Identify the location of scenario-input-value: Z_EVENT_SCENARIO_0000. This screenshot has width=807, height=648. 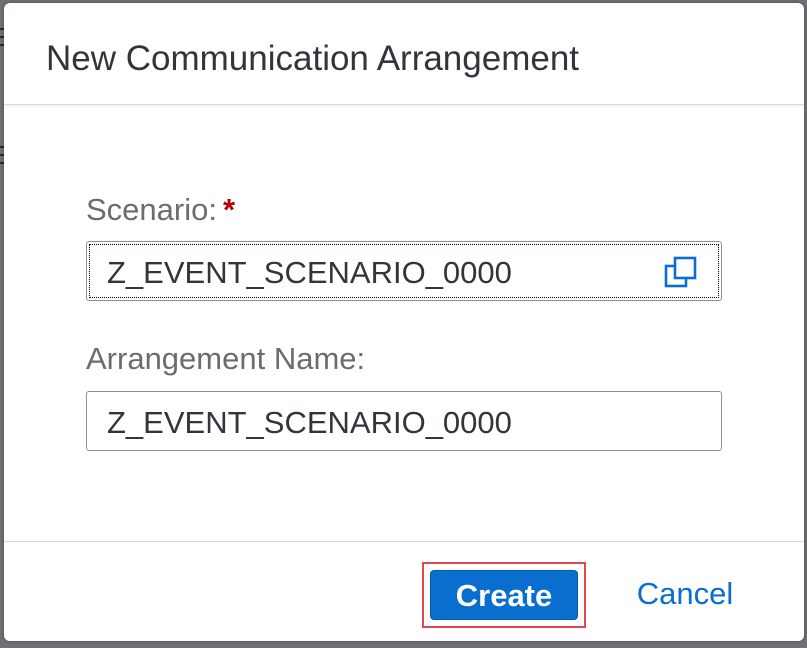
(309, 272).